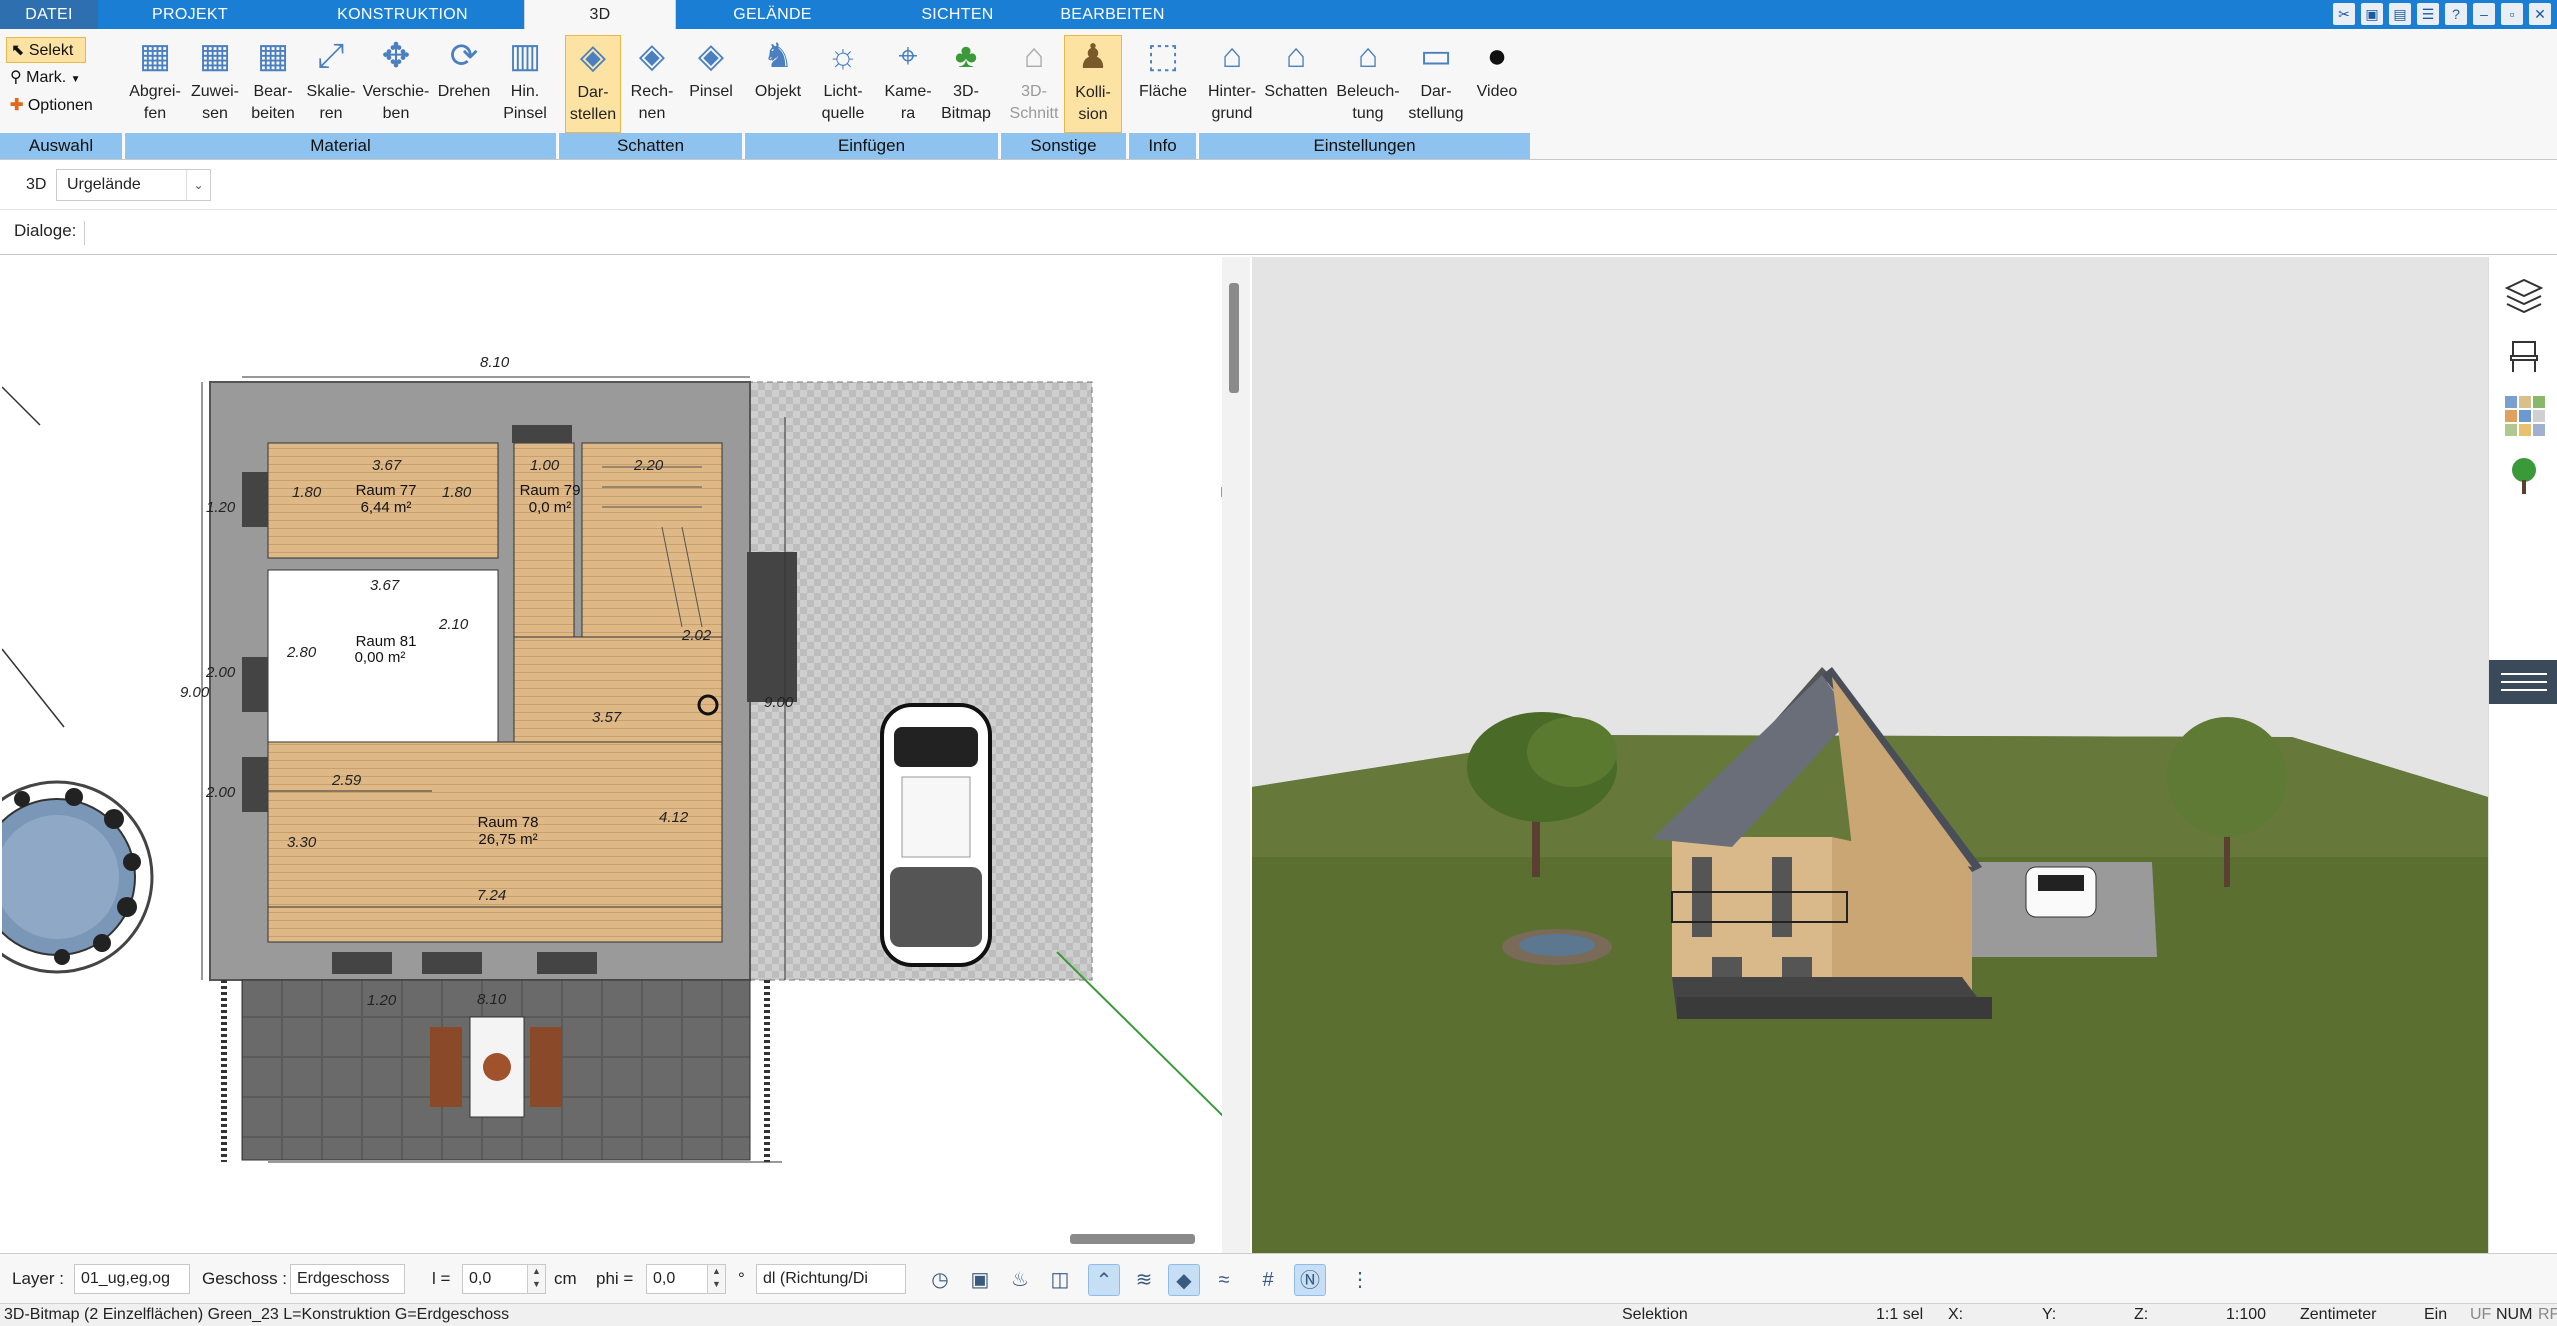 Image resolution: width=2557 pixels, height=1326 pixels. What do you see at coordinates (2456, 14) in the screenshot?
I see `help-icon: ?` at bounding box center [2456, 14].